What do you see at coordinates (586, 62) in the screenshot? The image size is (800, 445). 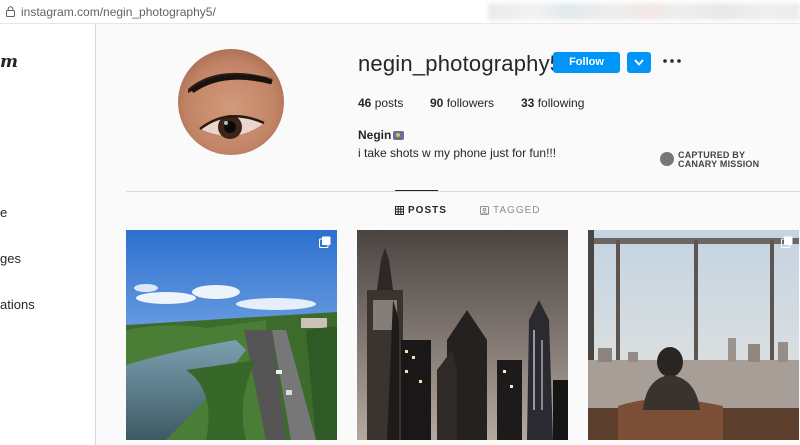 I see `follow-button: Follow` at bounding box center [586, 62].